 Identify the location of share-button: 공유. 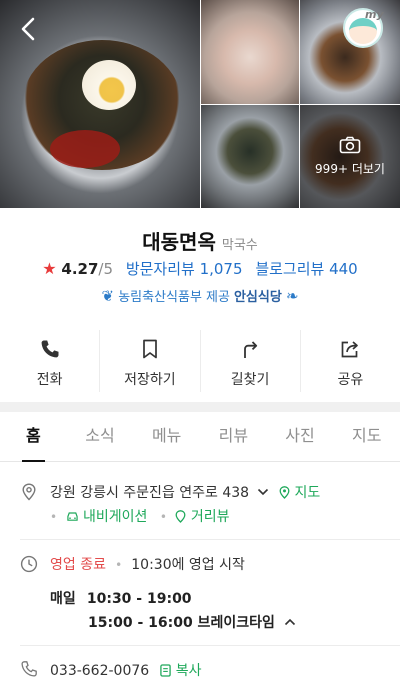
(350, 361).